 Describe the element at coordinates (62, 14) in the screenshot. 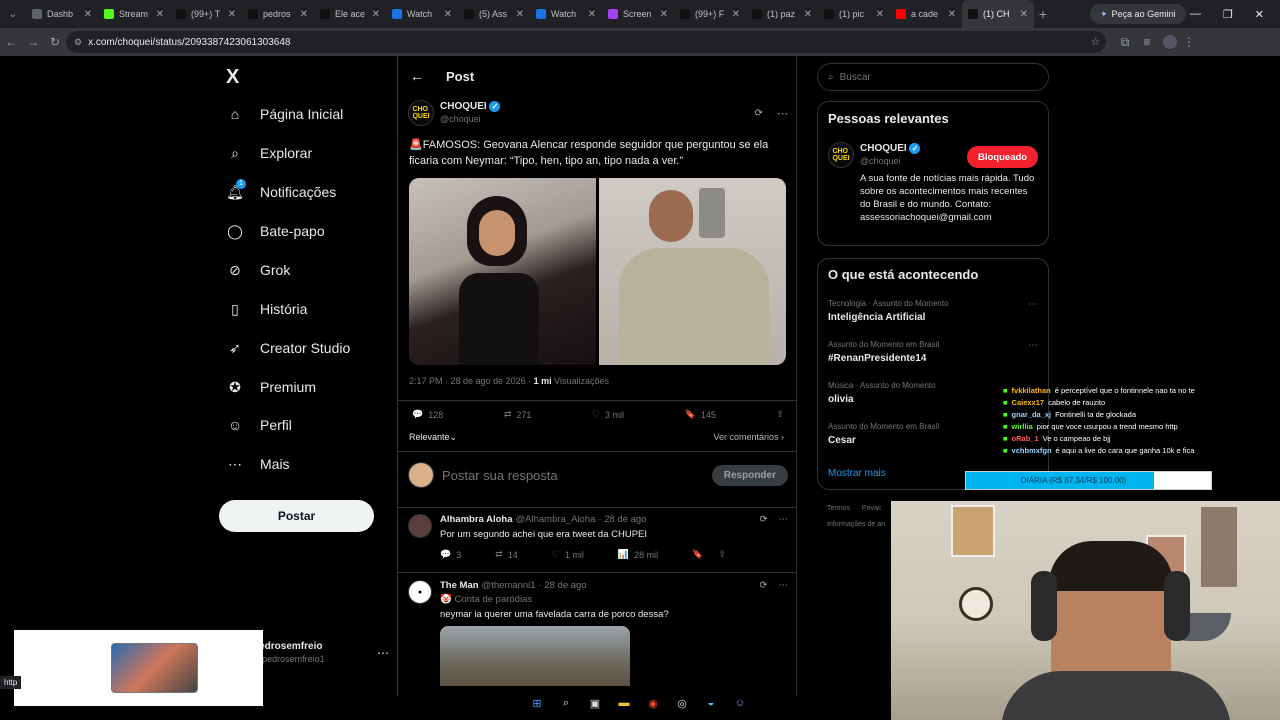

I see `browser-tab: Dashb ✕` at that location.